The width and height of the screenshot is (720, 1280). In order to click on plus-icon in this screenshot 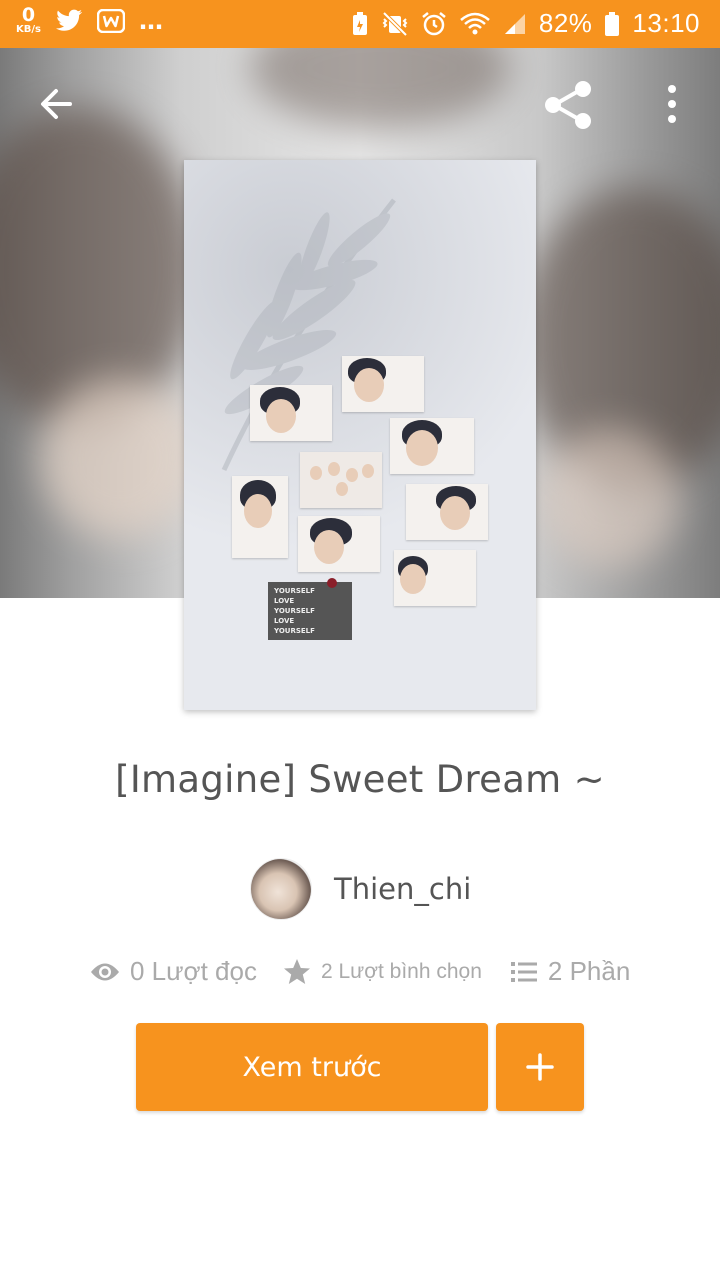, I will do `click(540, 1067)`.